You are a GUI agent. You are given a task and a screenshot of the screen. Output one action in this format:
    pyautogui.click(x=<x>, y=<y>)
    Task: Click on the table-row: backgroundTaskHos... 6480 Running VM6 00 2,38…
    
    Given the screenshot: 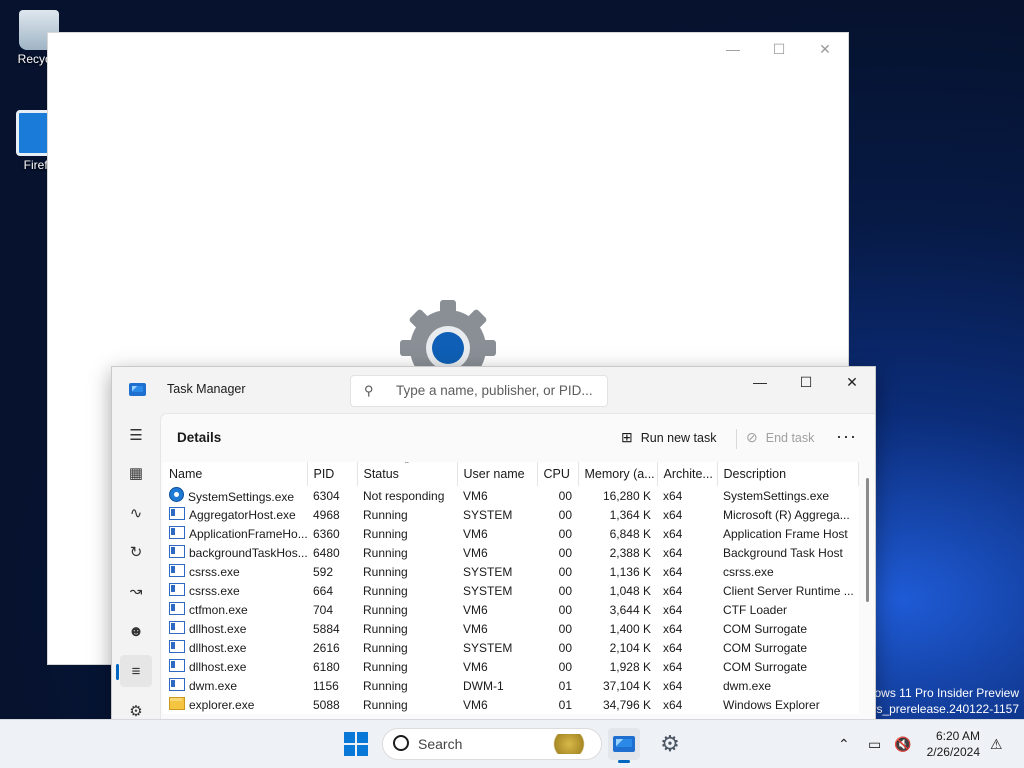 What is the action you would take?
    pyautogui.click(x=510, y=552)
    